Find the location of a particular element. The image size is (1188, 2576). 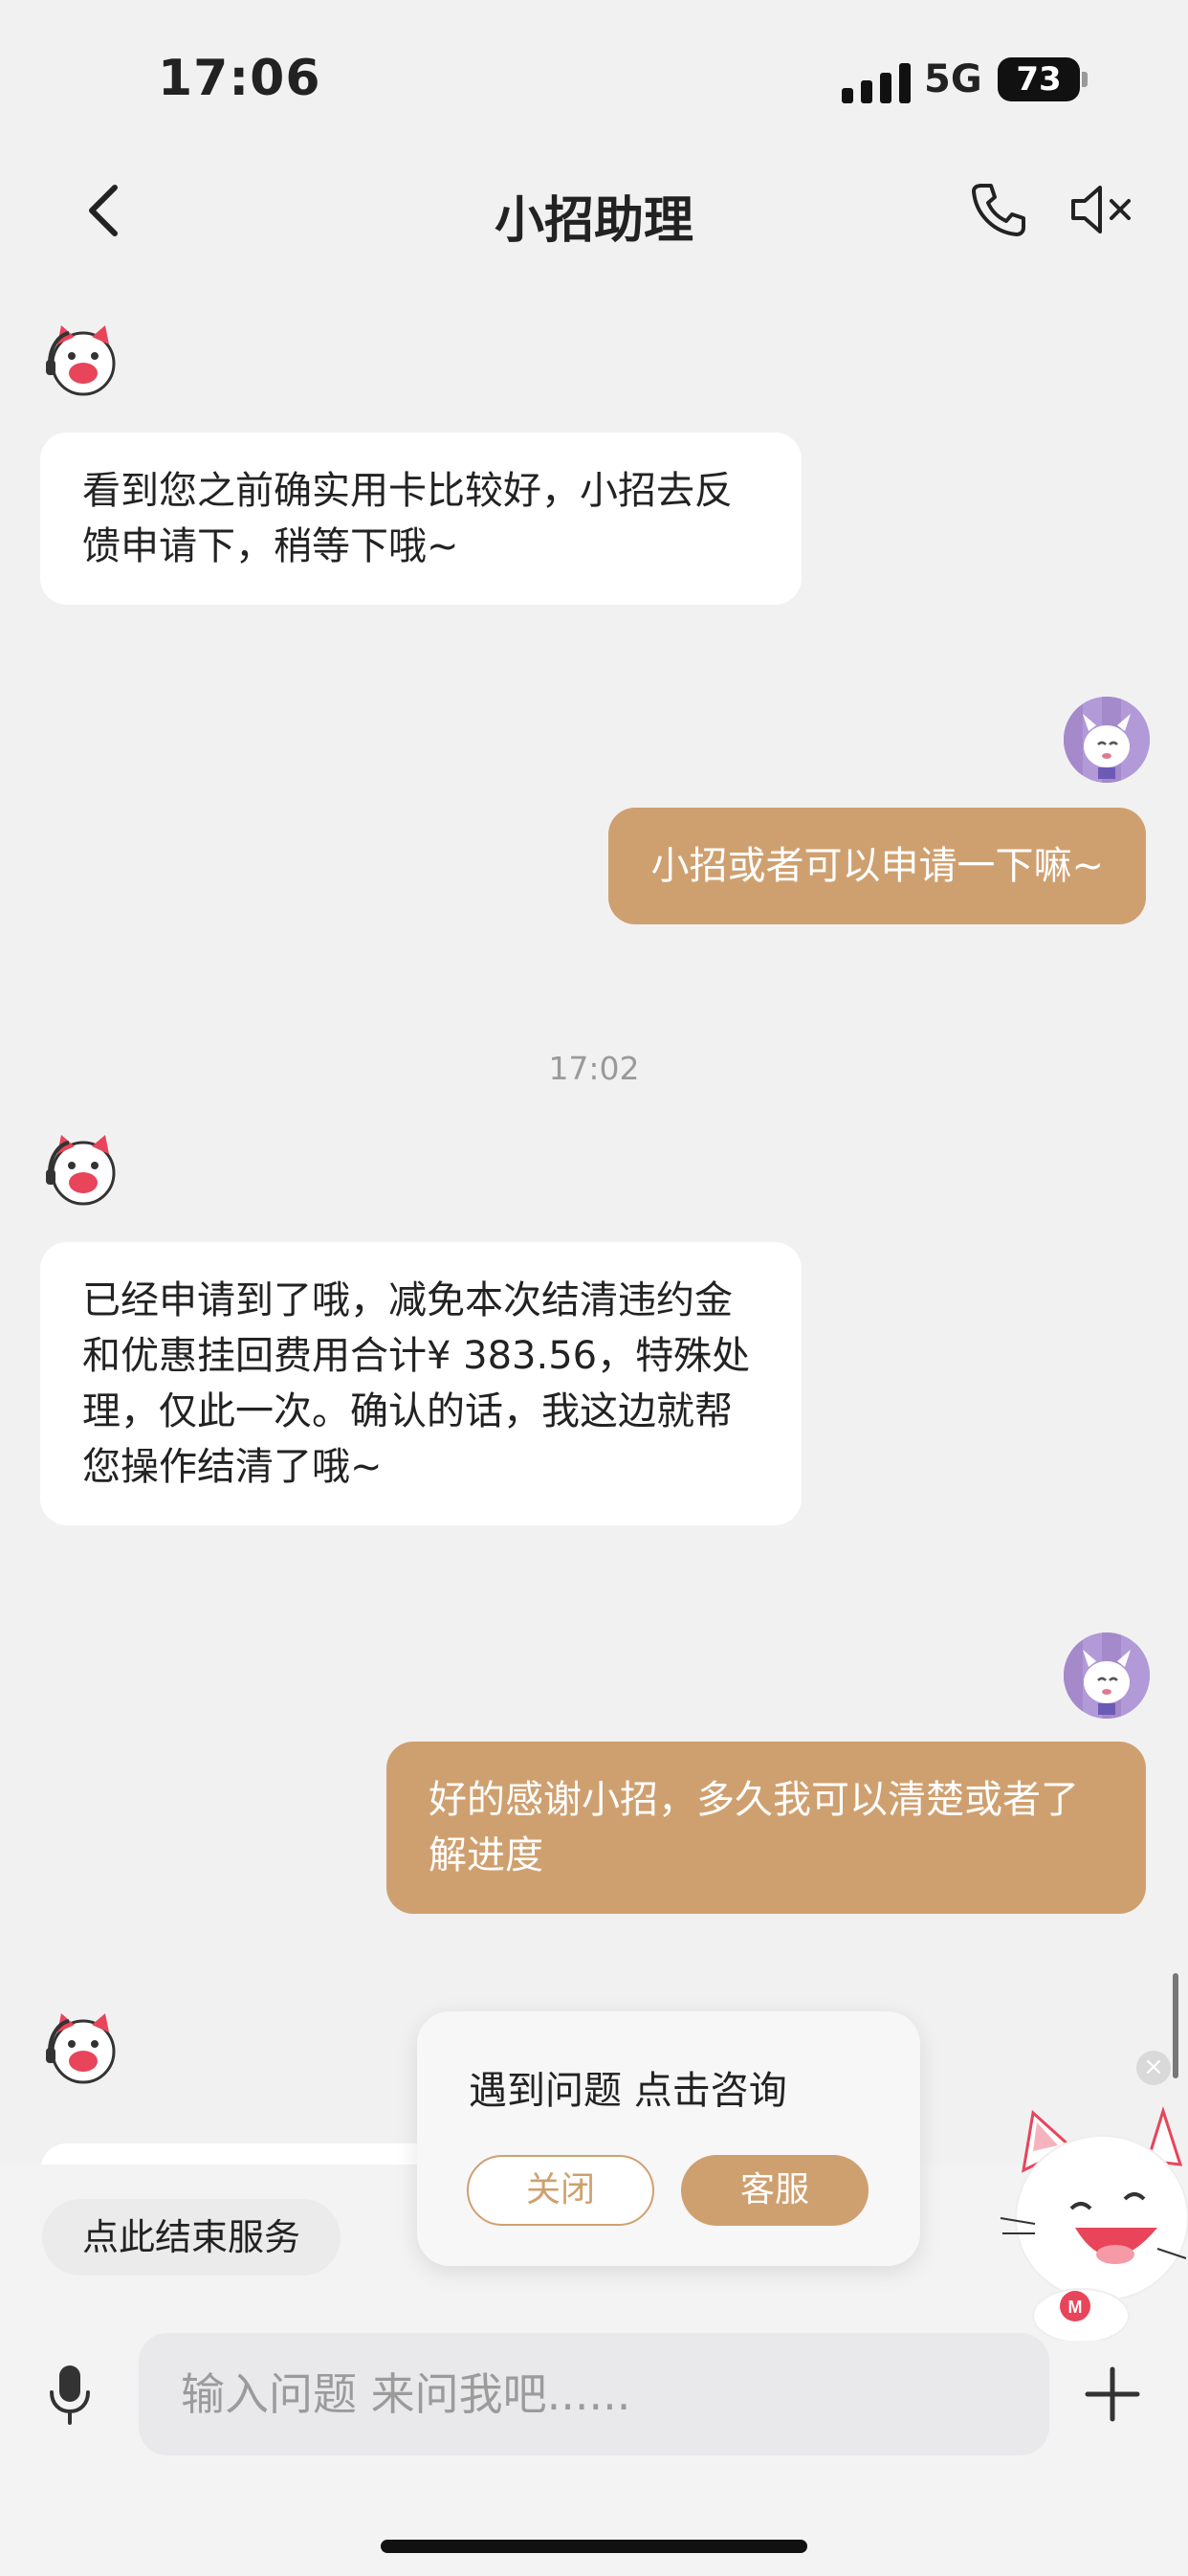

phone-icon is located at coordinates (997, 209).